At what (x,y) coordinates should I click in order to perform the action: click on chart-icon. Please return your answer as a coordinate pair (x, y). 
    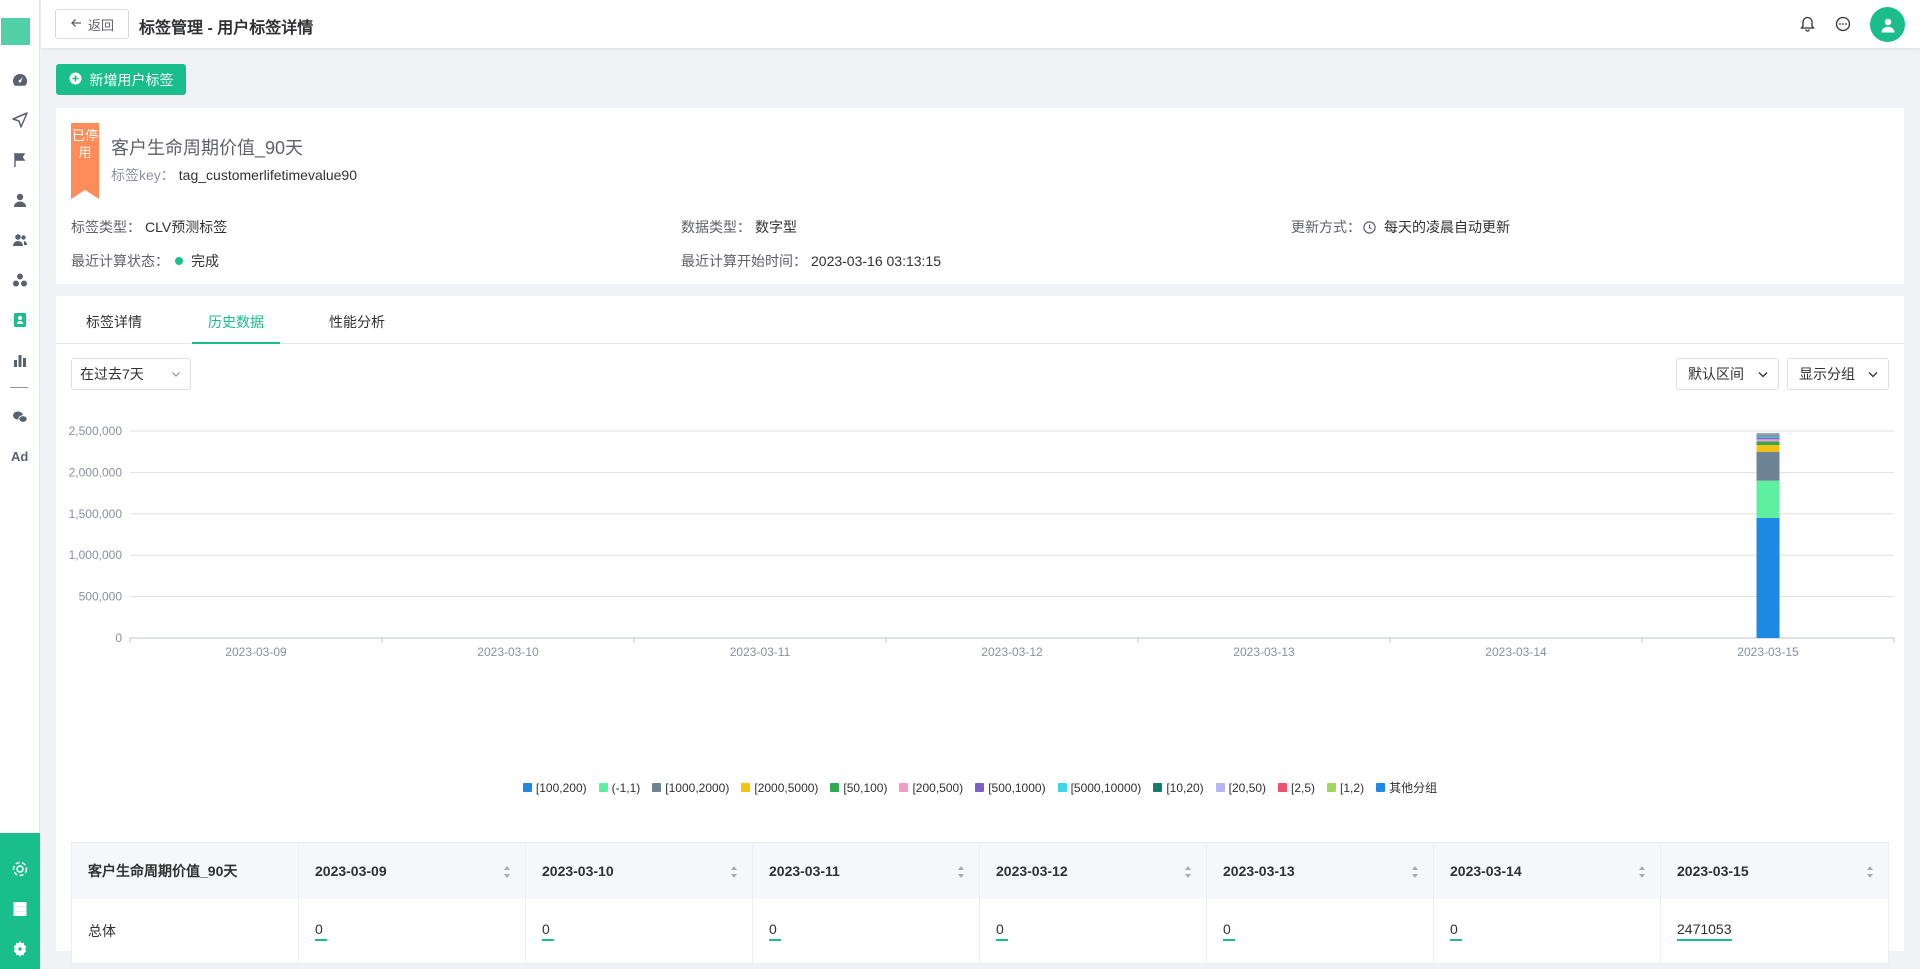
    Looking at the image, I should click on (20, 360).